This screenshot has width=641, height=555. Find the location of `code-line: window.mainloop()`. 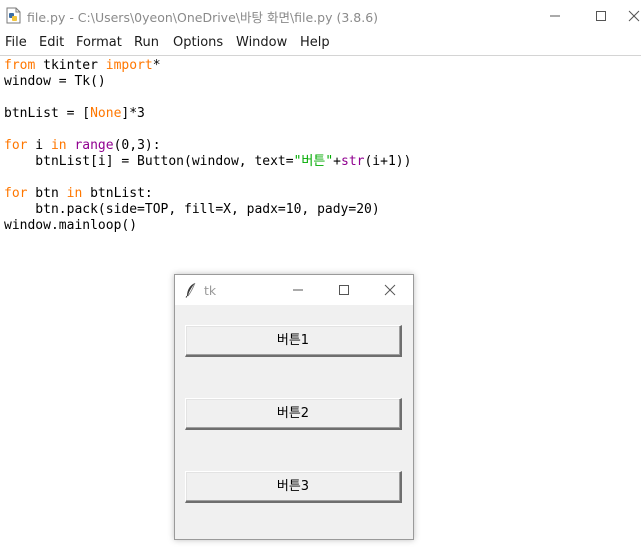

code-line: window.mainloop() is located at coordinates (319, 226).